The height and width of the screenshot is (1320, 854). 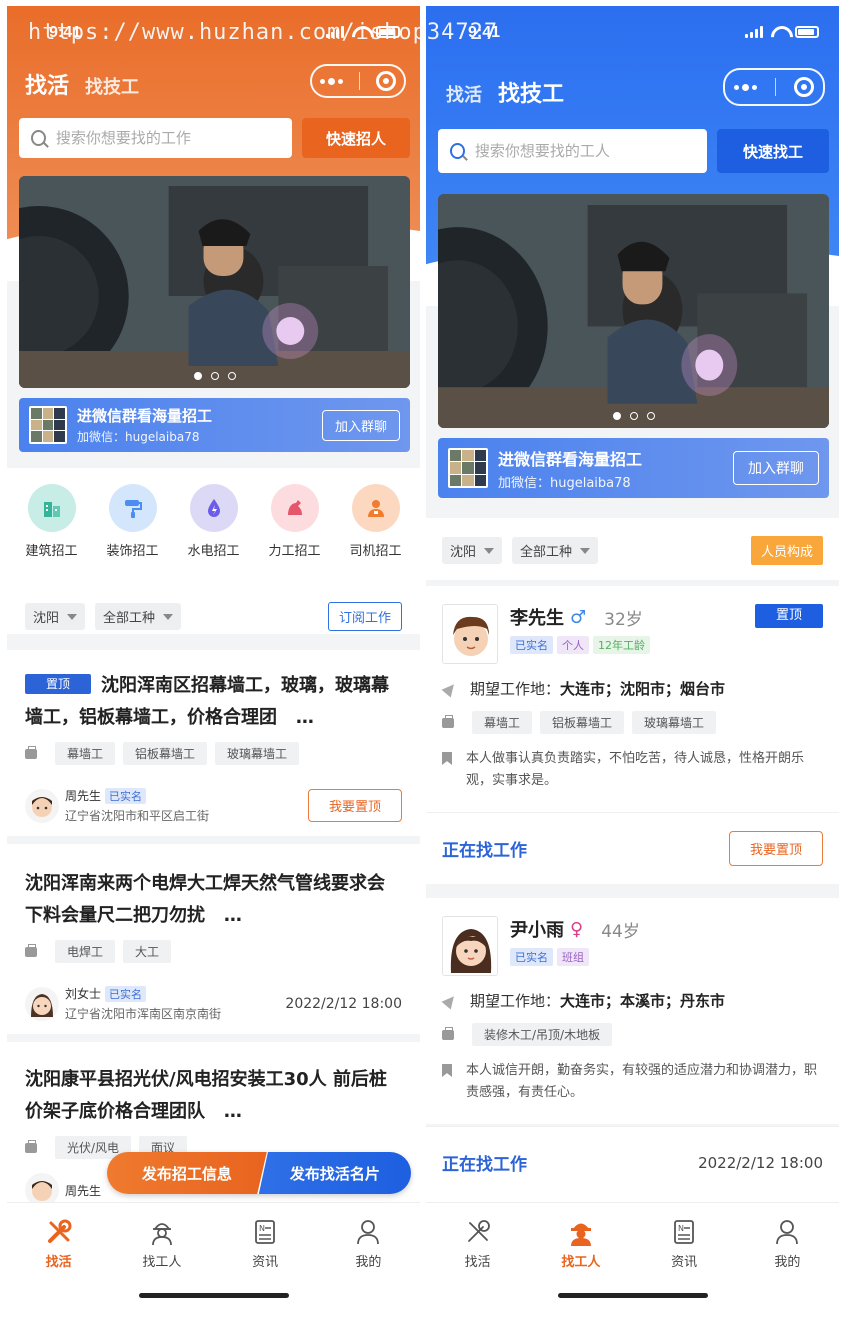 What do you see at coordinates (213, 1295) in the screenshot?
I see `home-indicator` at bounding box center [213, 1295].